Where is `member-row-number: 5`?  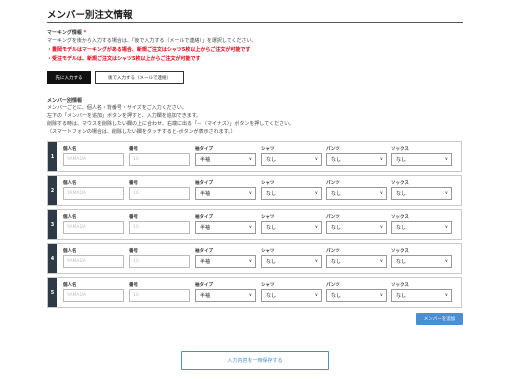
member-row-number: 5 is located at coordinates (52, 292).